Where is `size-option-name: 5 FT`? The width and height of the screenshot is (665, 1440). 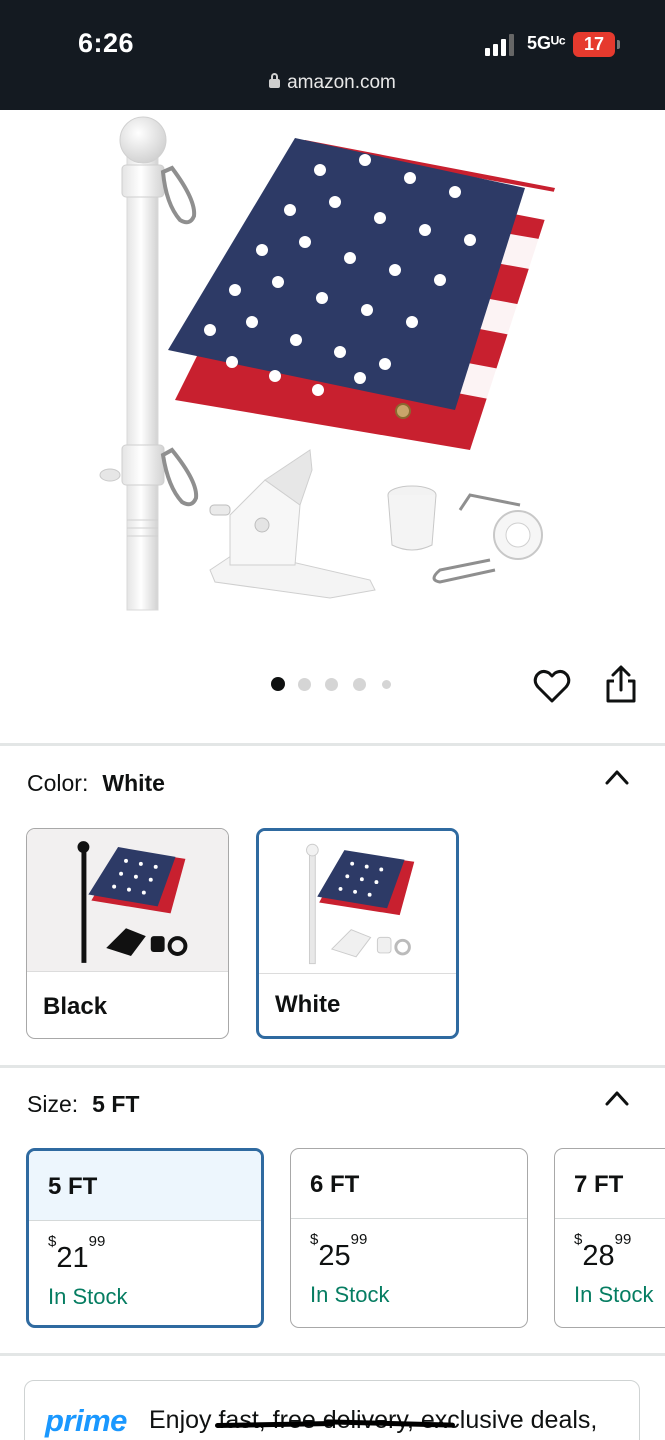 size-option-name: 5 FT is located at coordinates (73, 1186).